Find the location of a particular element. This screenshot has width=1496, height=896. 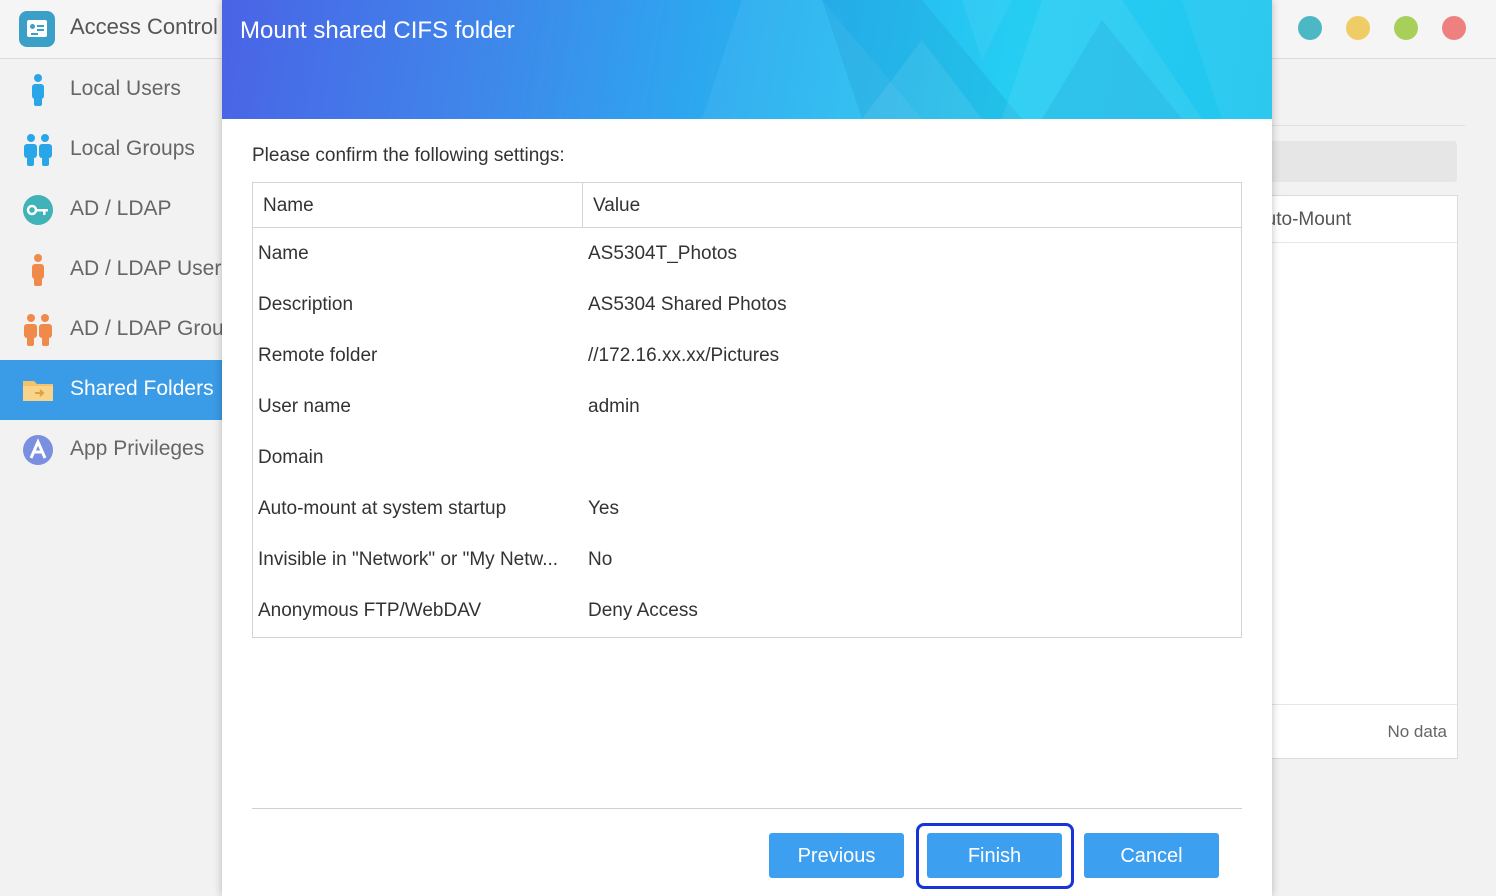

sidebar-item-label: Local Groups is located at coordinates (132, 148).